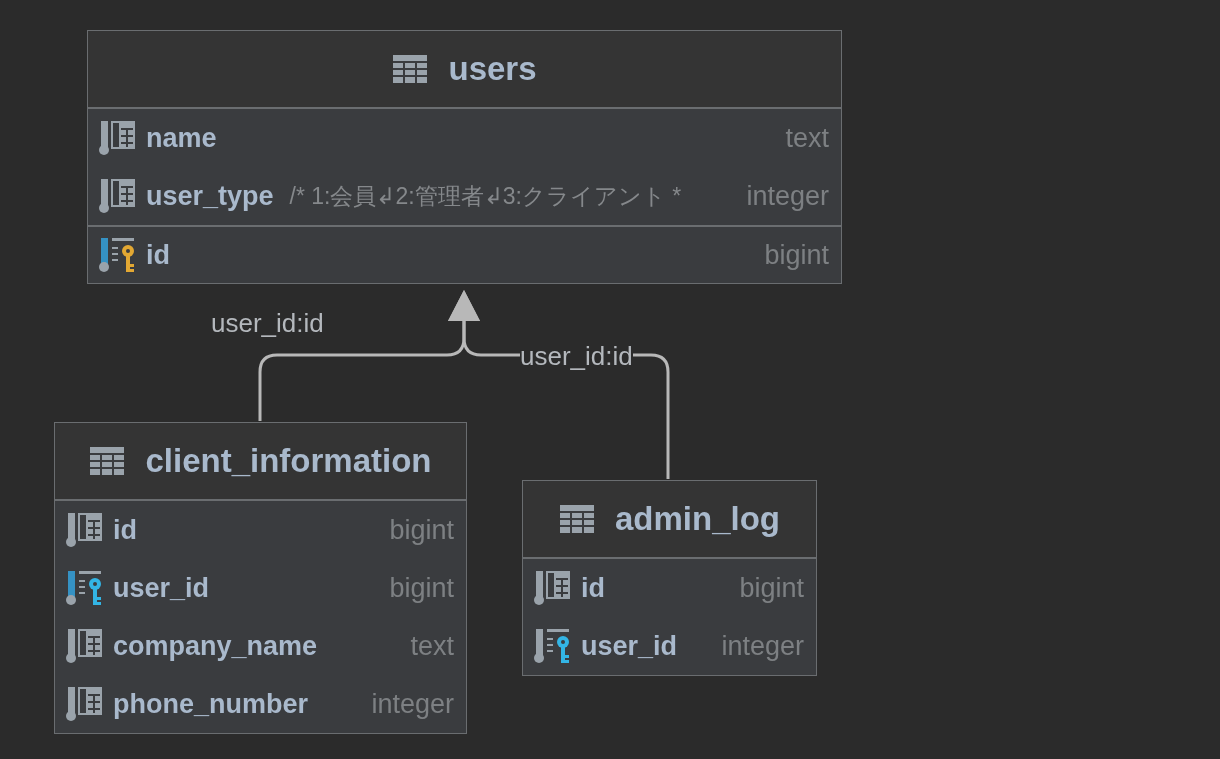  I want to click on table-card: client_information id bigint user_id bigint company_name text phone_number integer, so click(260, 578).